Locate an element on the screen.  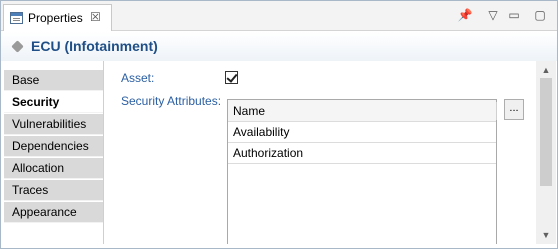
pin-icon: 📌 is located at coordinates (465, 15).